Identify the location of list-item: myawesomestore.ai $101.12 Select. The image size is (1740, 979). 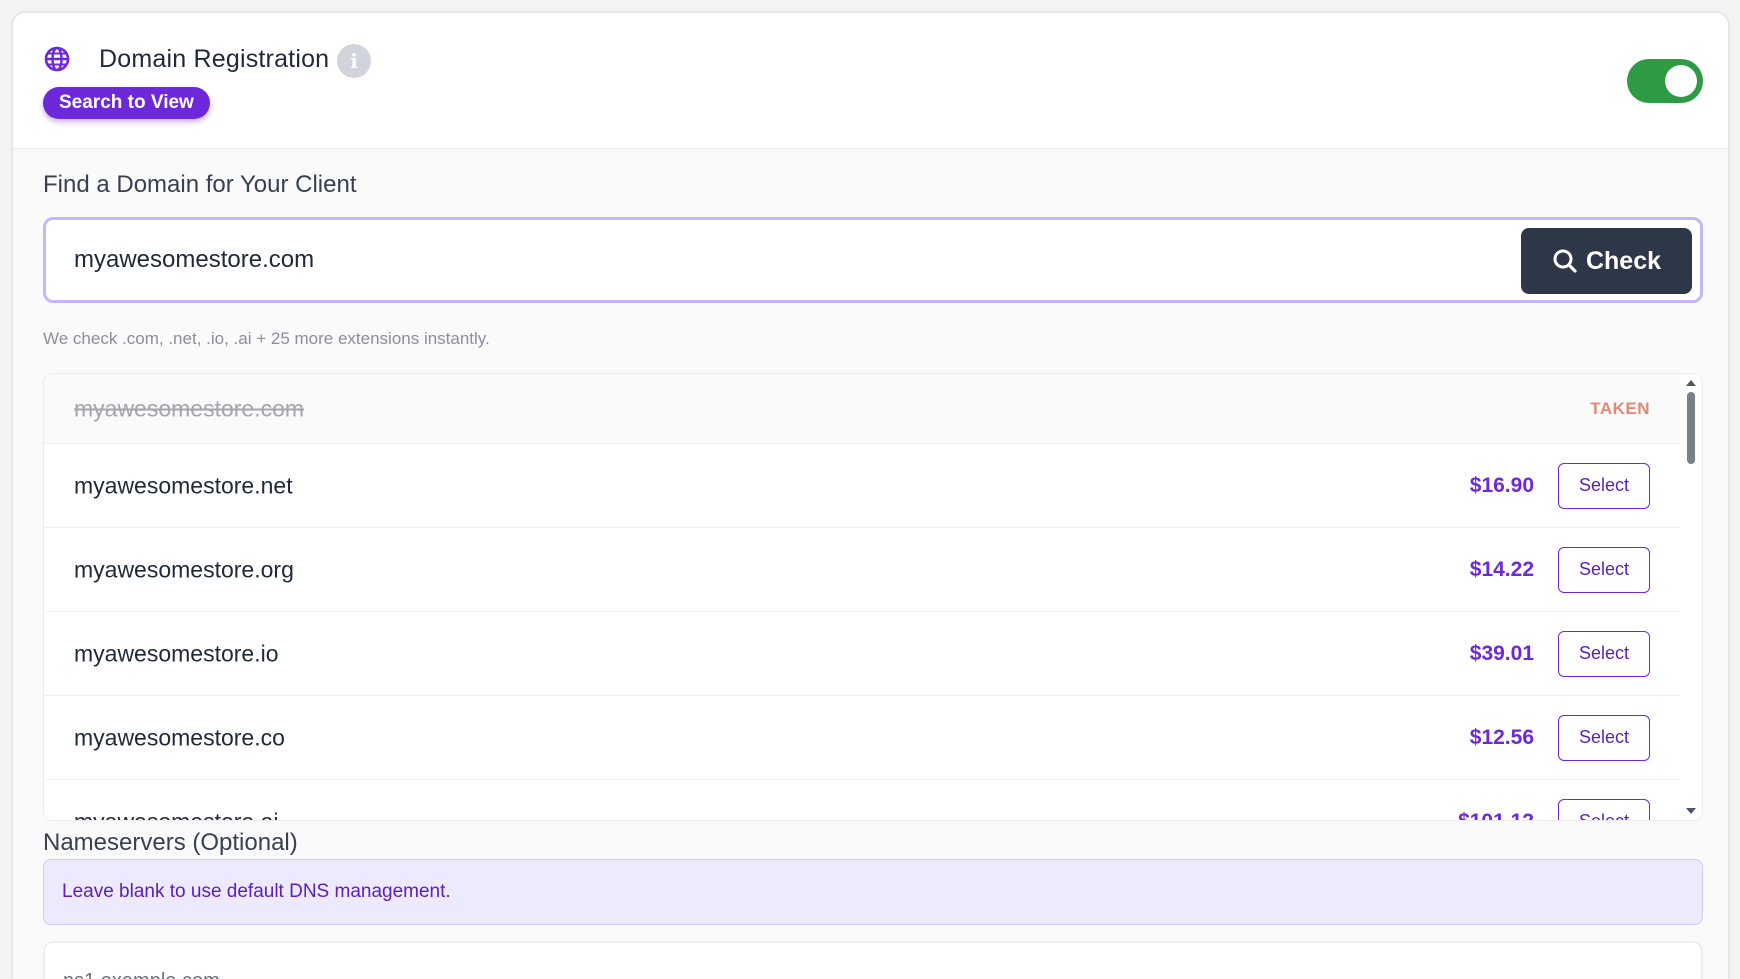
(862, 800).